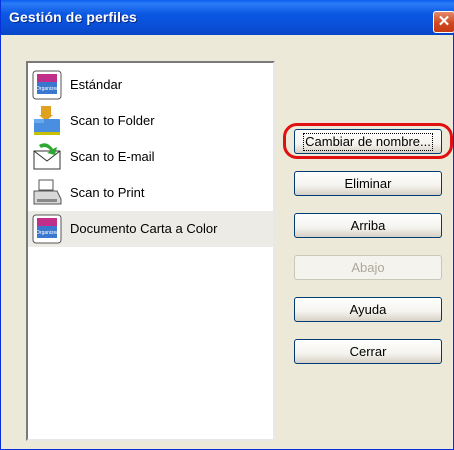  I want to click on window-title: Gestión de perfiles, so click(73, 17).